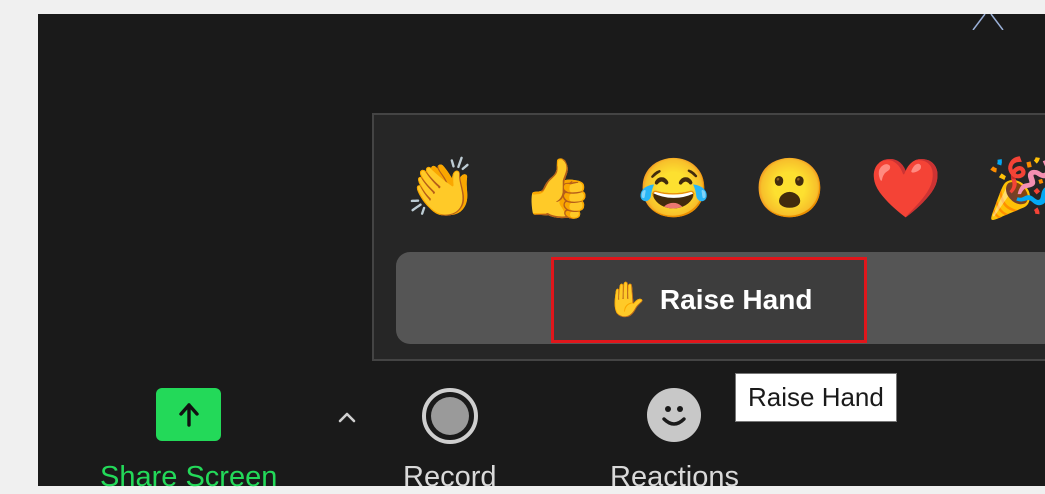 This screenshot has width=1045, height=494. I want to click on thumbs-up-emoji-button: 👍, so click(558, 189).